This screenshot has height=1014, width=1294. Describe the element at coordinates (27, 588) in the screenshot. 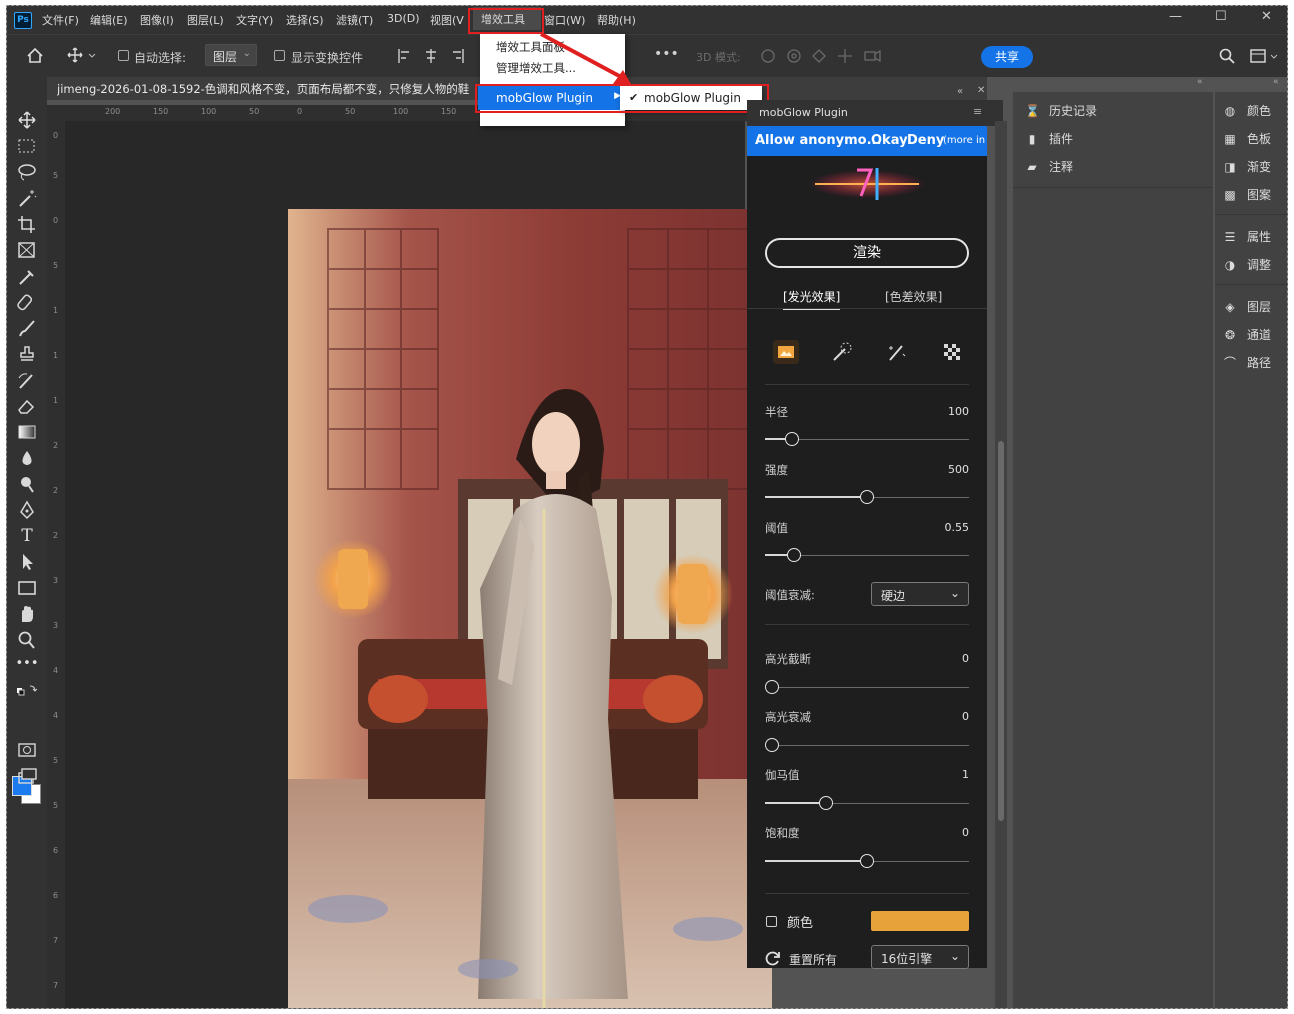

I see `rectangle-tool-icon` at that location.